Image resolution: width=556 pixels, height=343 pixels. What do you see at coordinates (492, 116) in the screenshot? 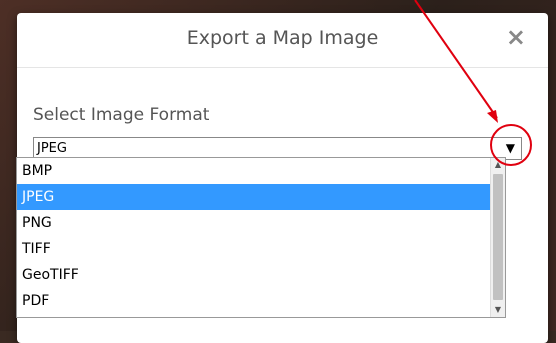
I see `annotation-arrow-head` at bounding box center [492, 116].